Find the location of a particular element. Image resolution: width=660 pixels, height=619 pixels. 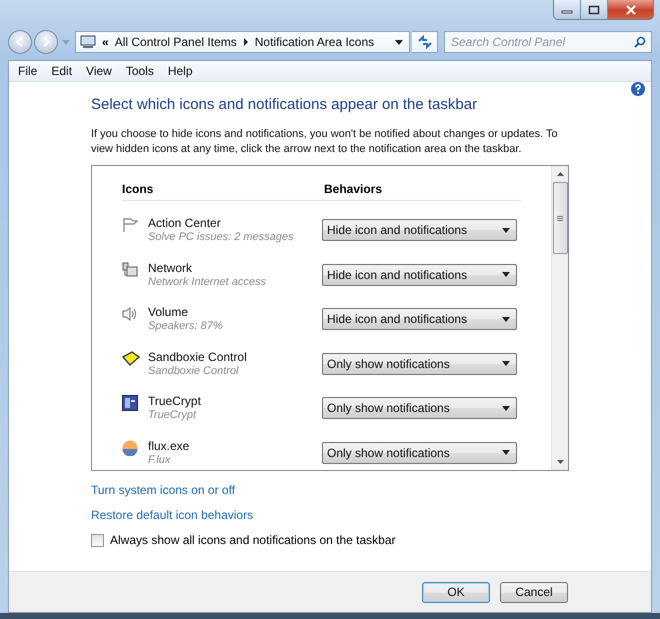

chevron-icon is located at coordinates (245, 42).